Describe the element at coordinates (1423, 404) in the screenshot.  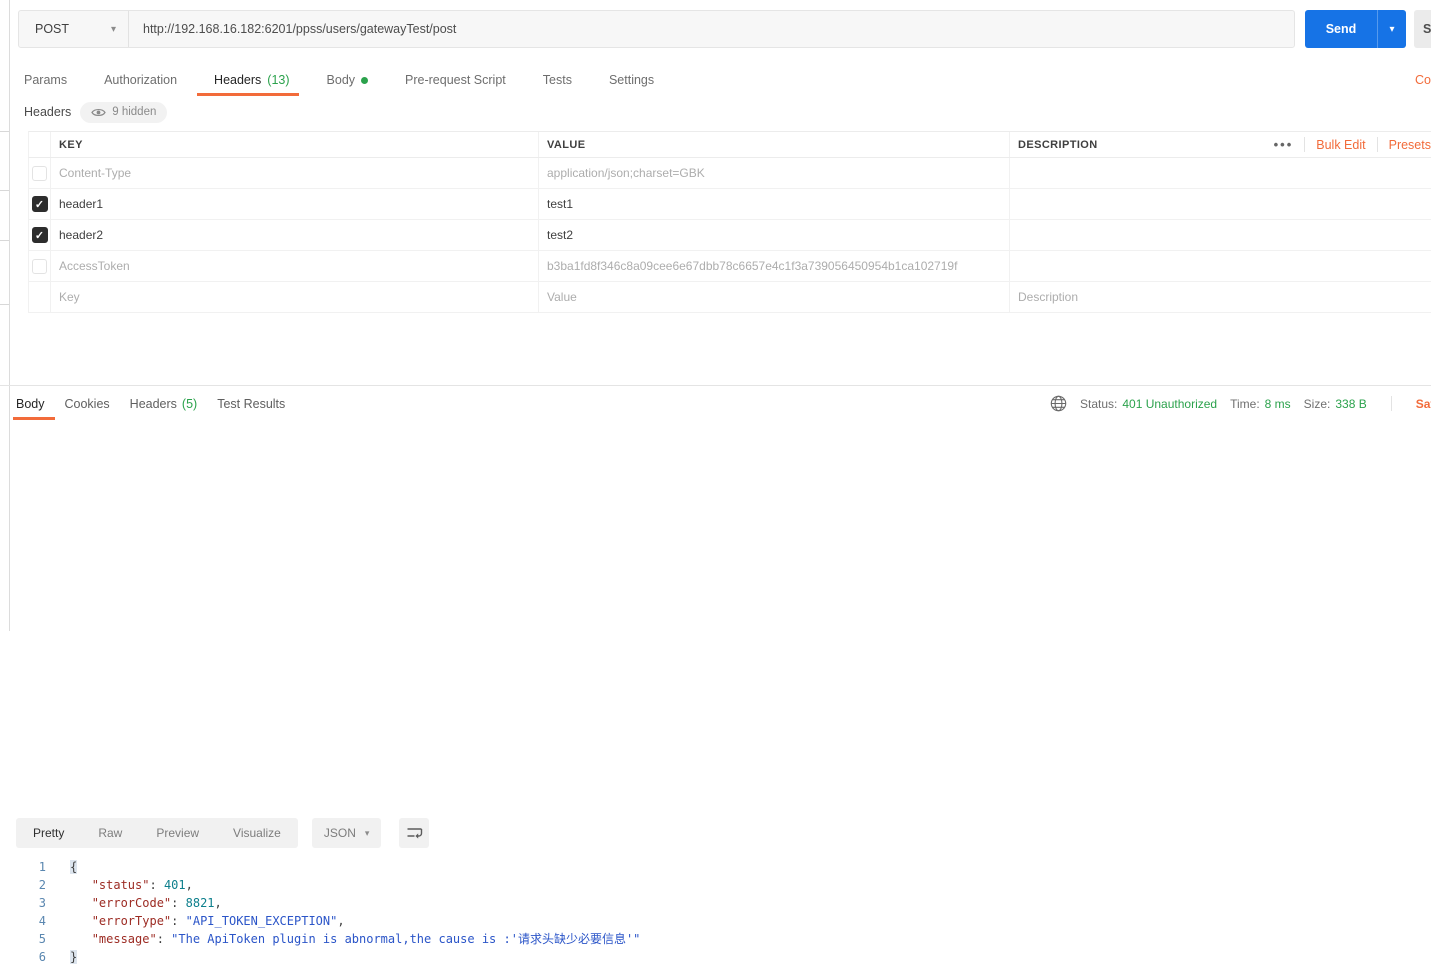
I see `save-response-button: Save Response` at that location.